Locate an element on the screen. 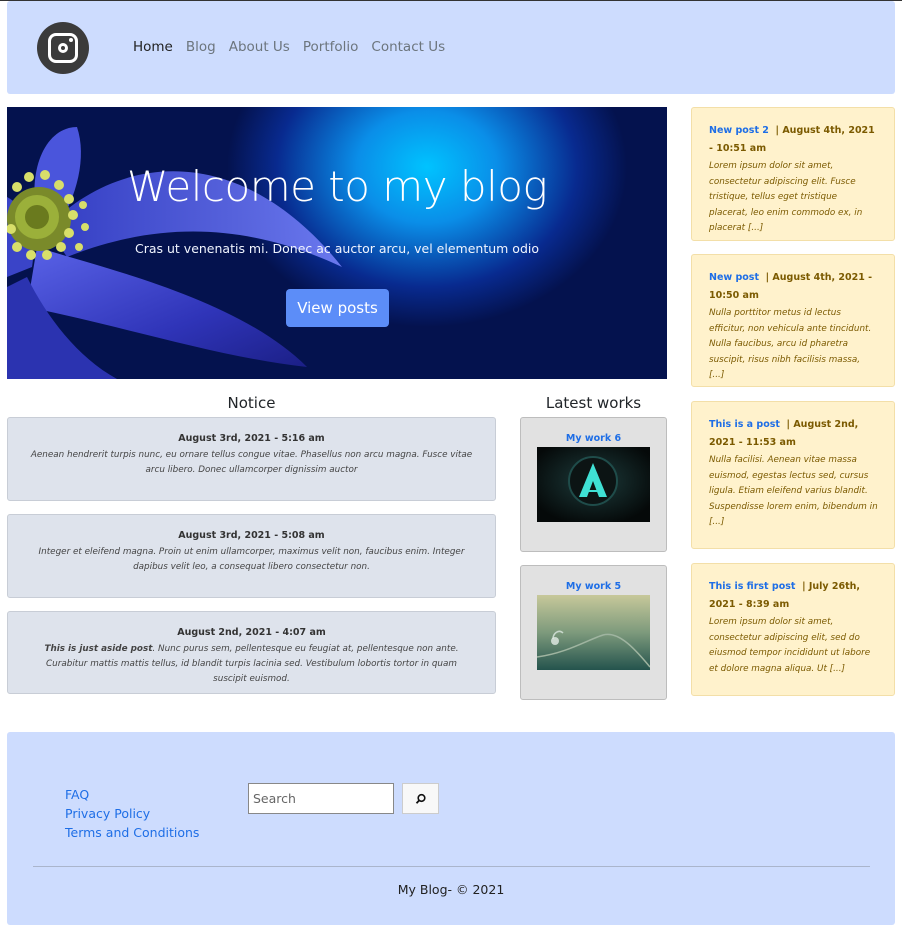  nav-portfolio: Portfolio is located at coordinates (331, 47).